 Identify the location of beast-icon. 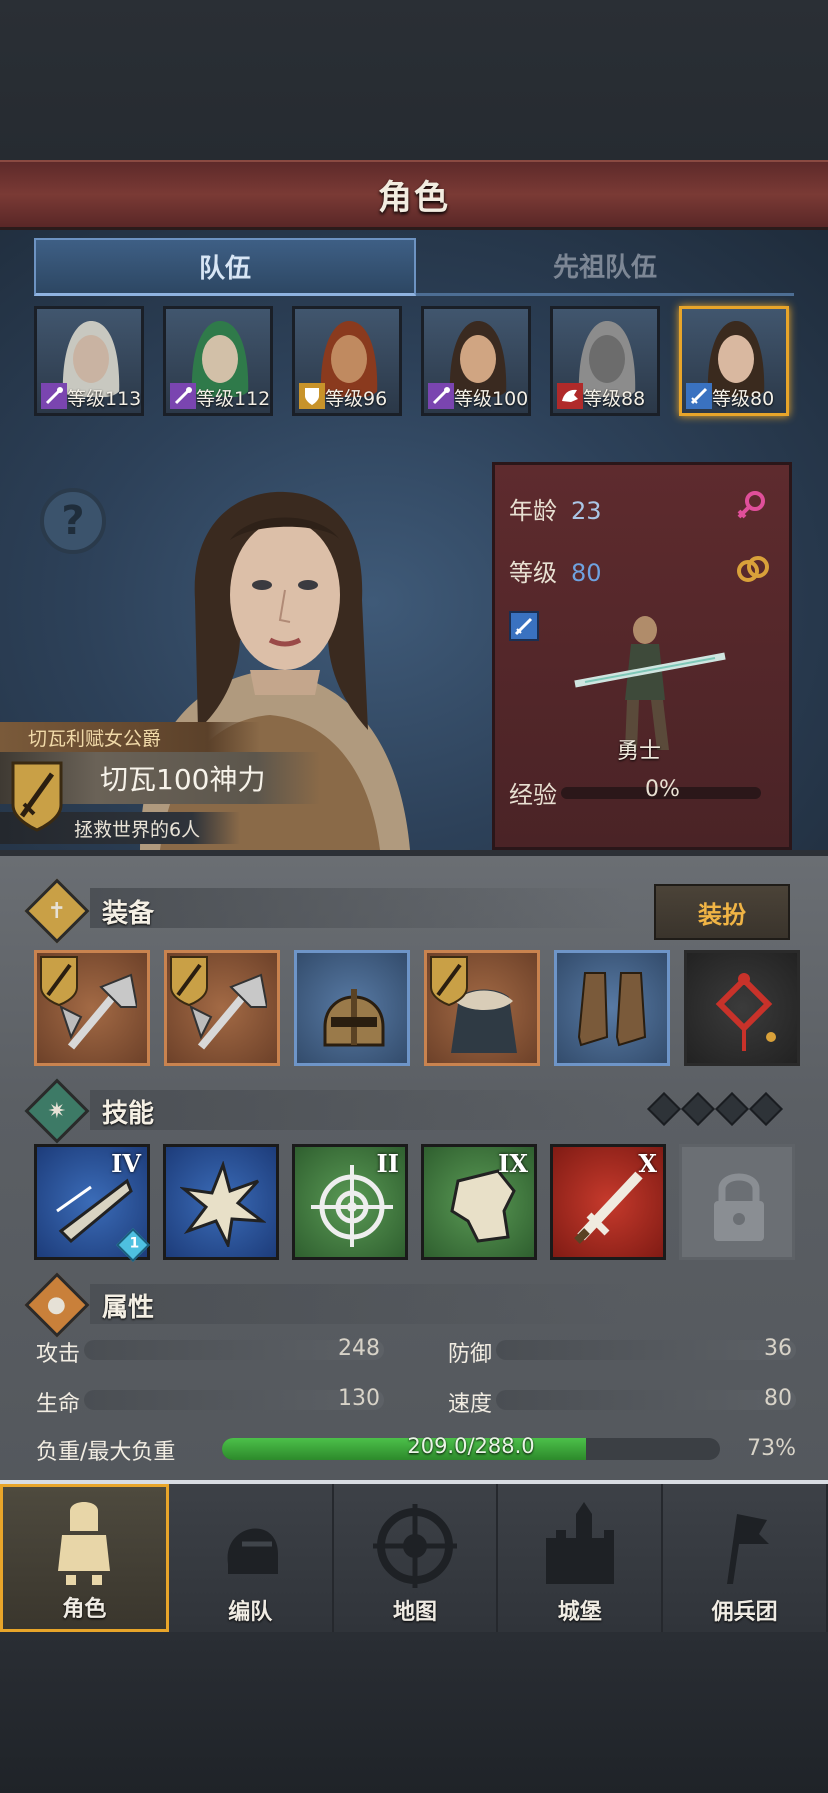
(570, 396).